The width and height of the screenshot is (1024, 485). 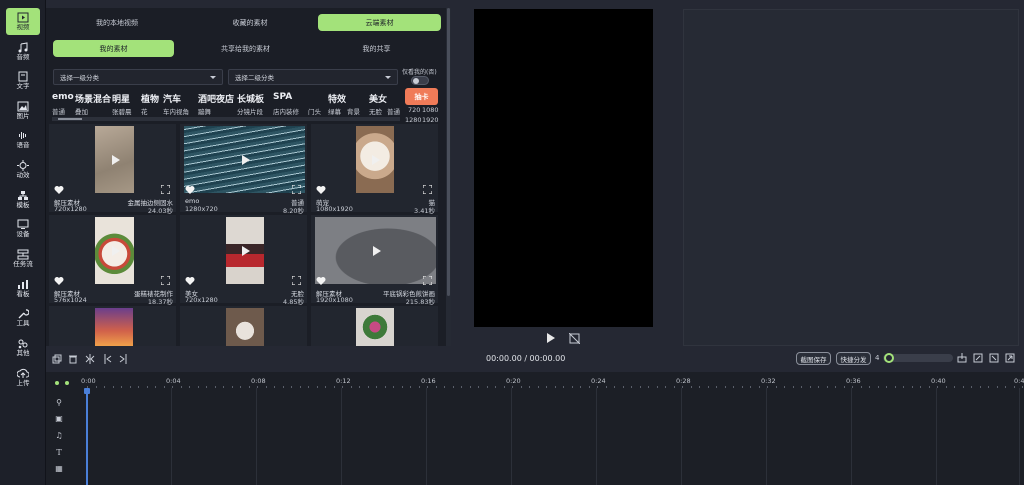 I want to click on sidebar-item: 任务流, so click(x=23, y=258).